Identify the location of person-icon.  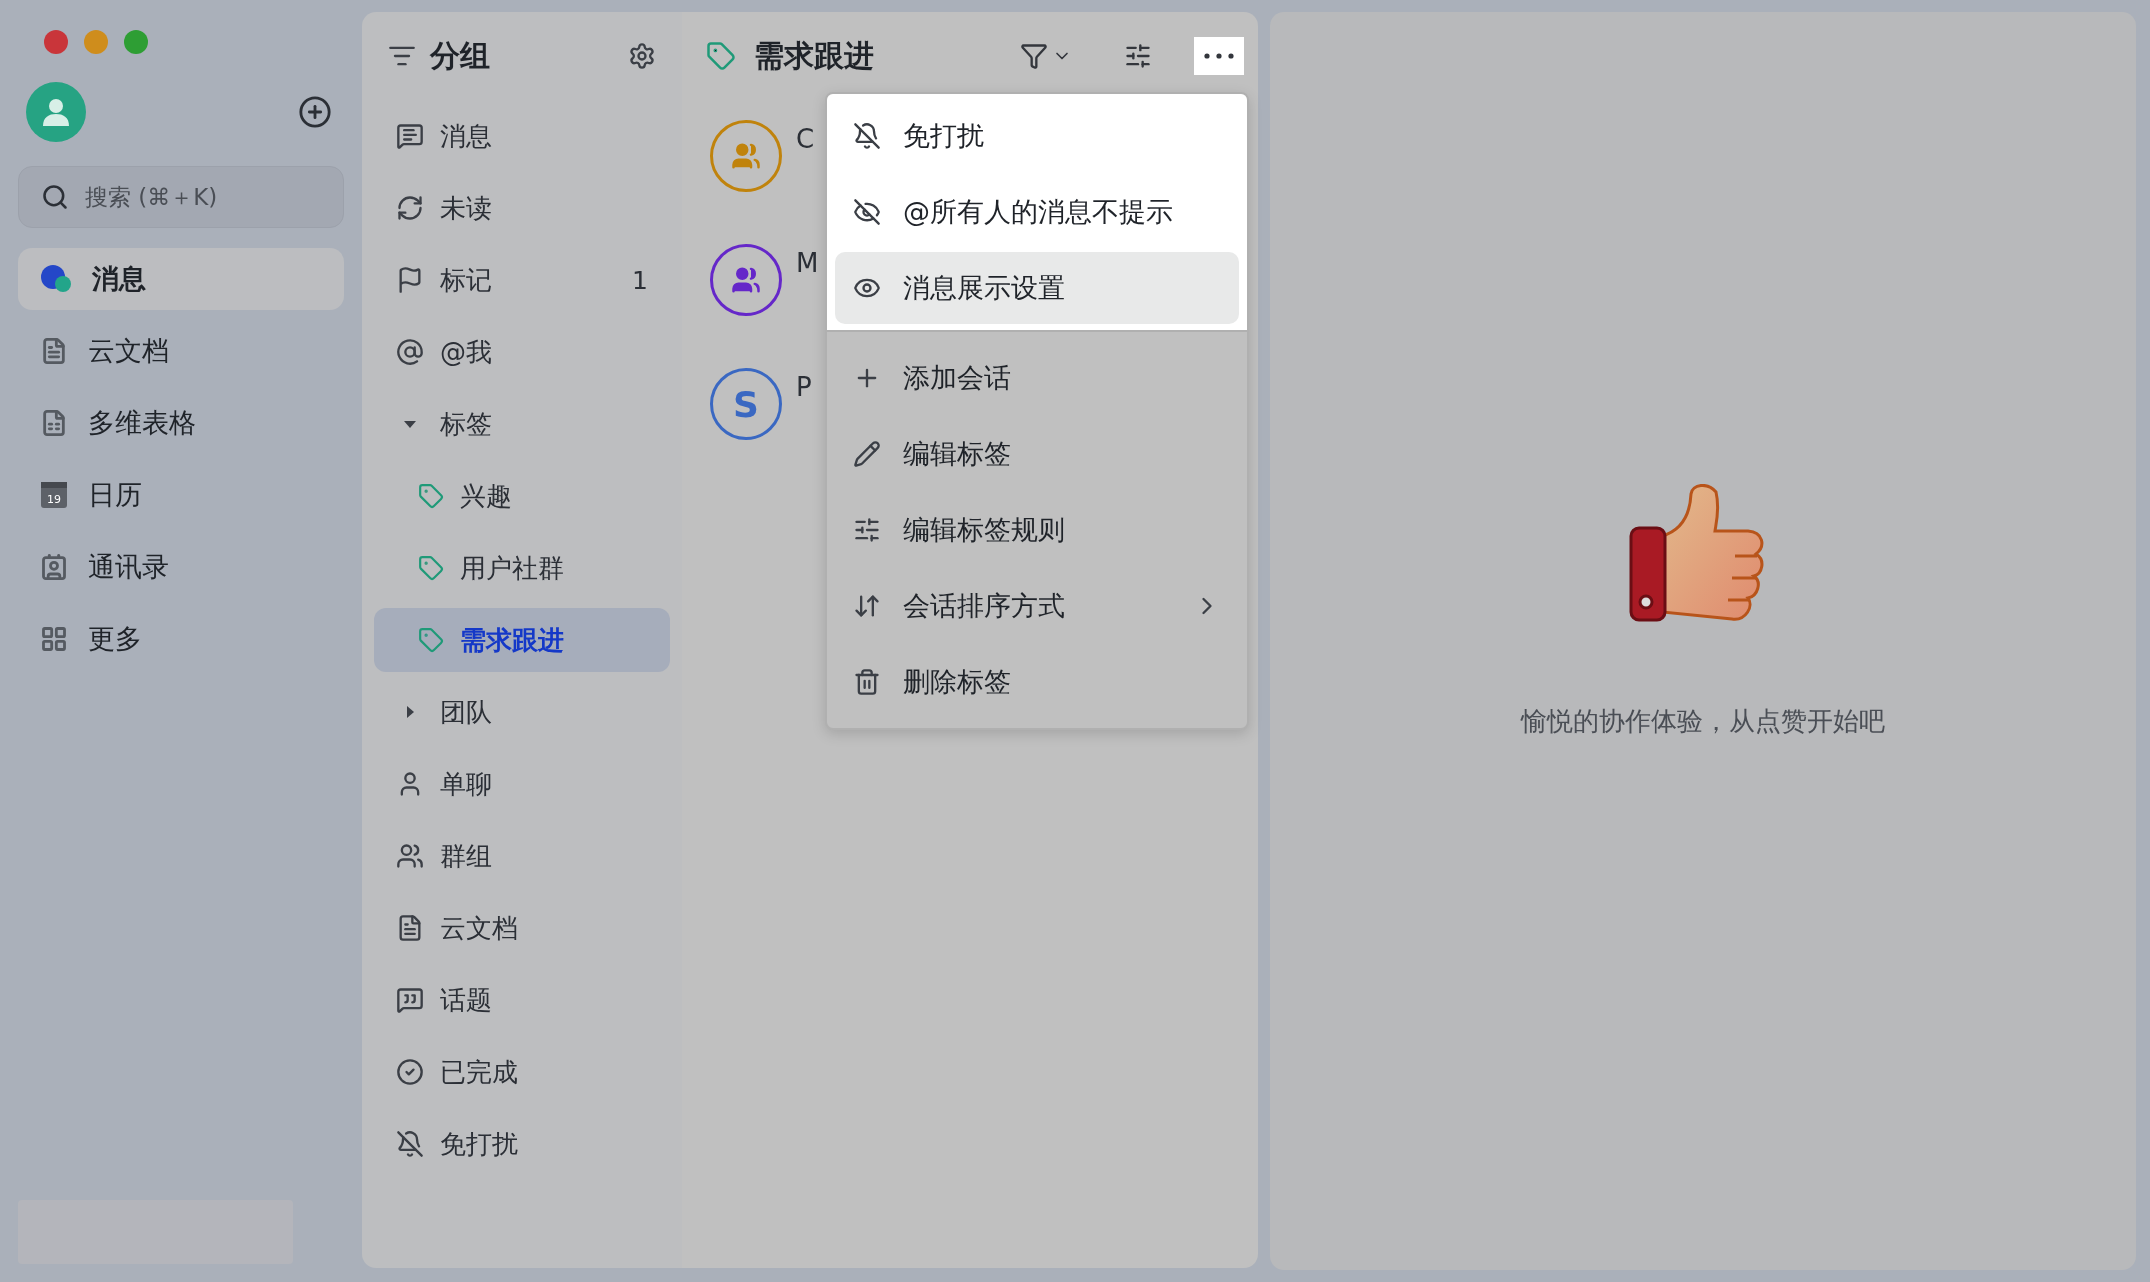
(56, 112).